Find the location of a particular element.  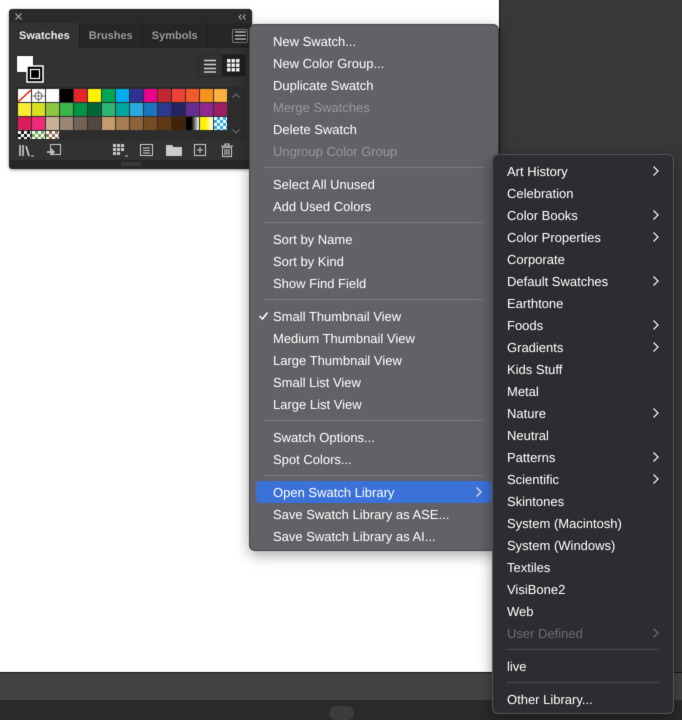

menu-item: Celebration is located at coordinates (583, 193).